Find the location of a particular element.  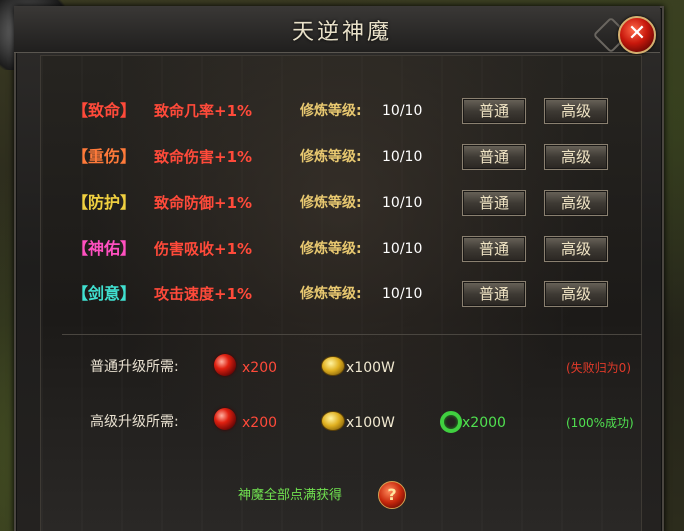

normal-orb-amount: x200 is located at coordinates (260, 368).